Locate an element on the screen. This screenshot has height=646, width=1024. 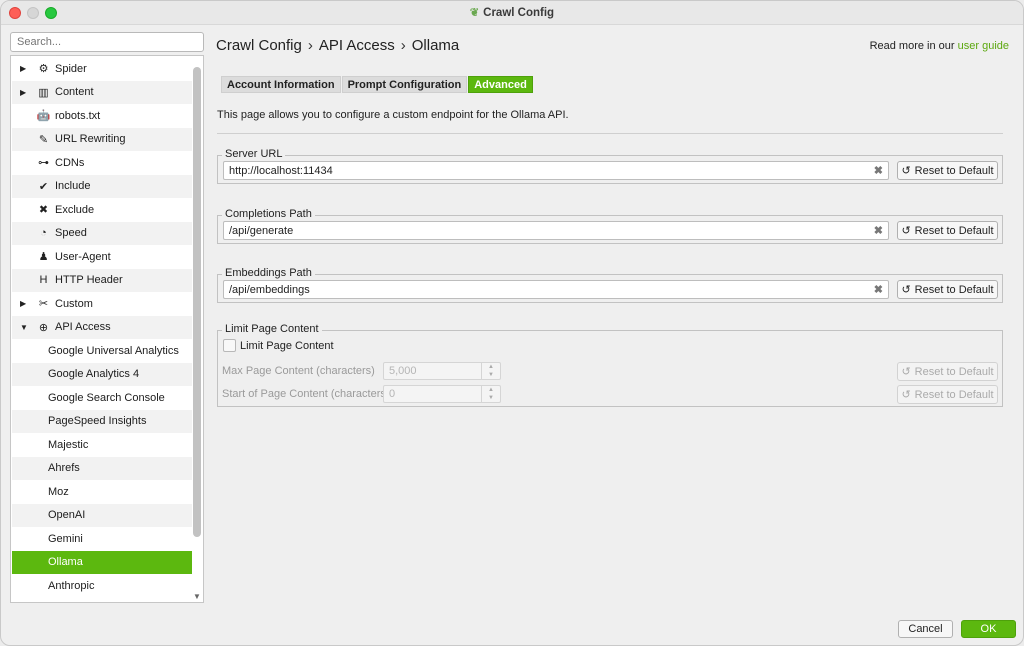
breadcrumb: Crawl Config › API Access › Ollama is located at coordinates (337, 45).